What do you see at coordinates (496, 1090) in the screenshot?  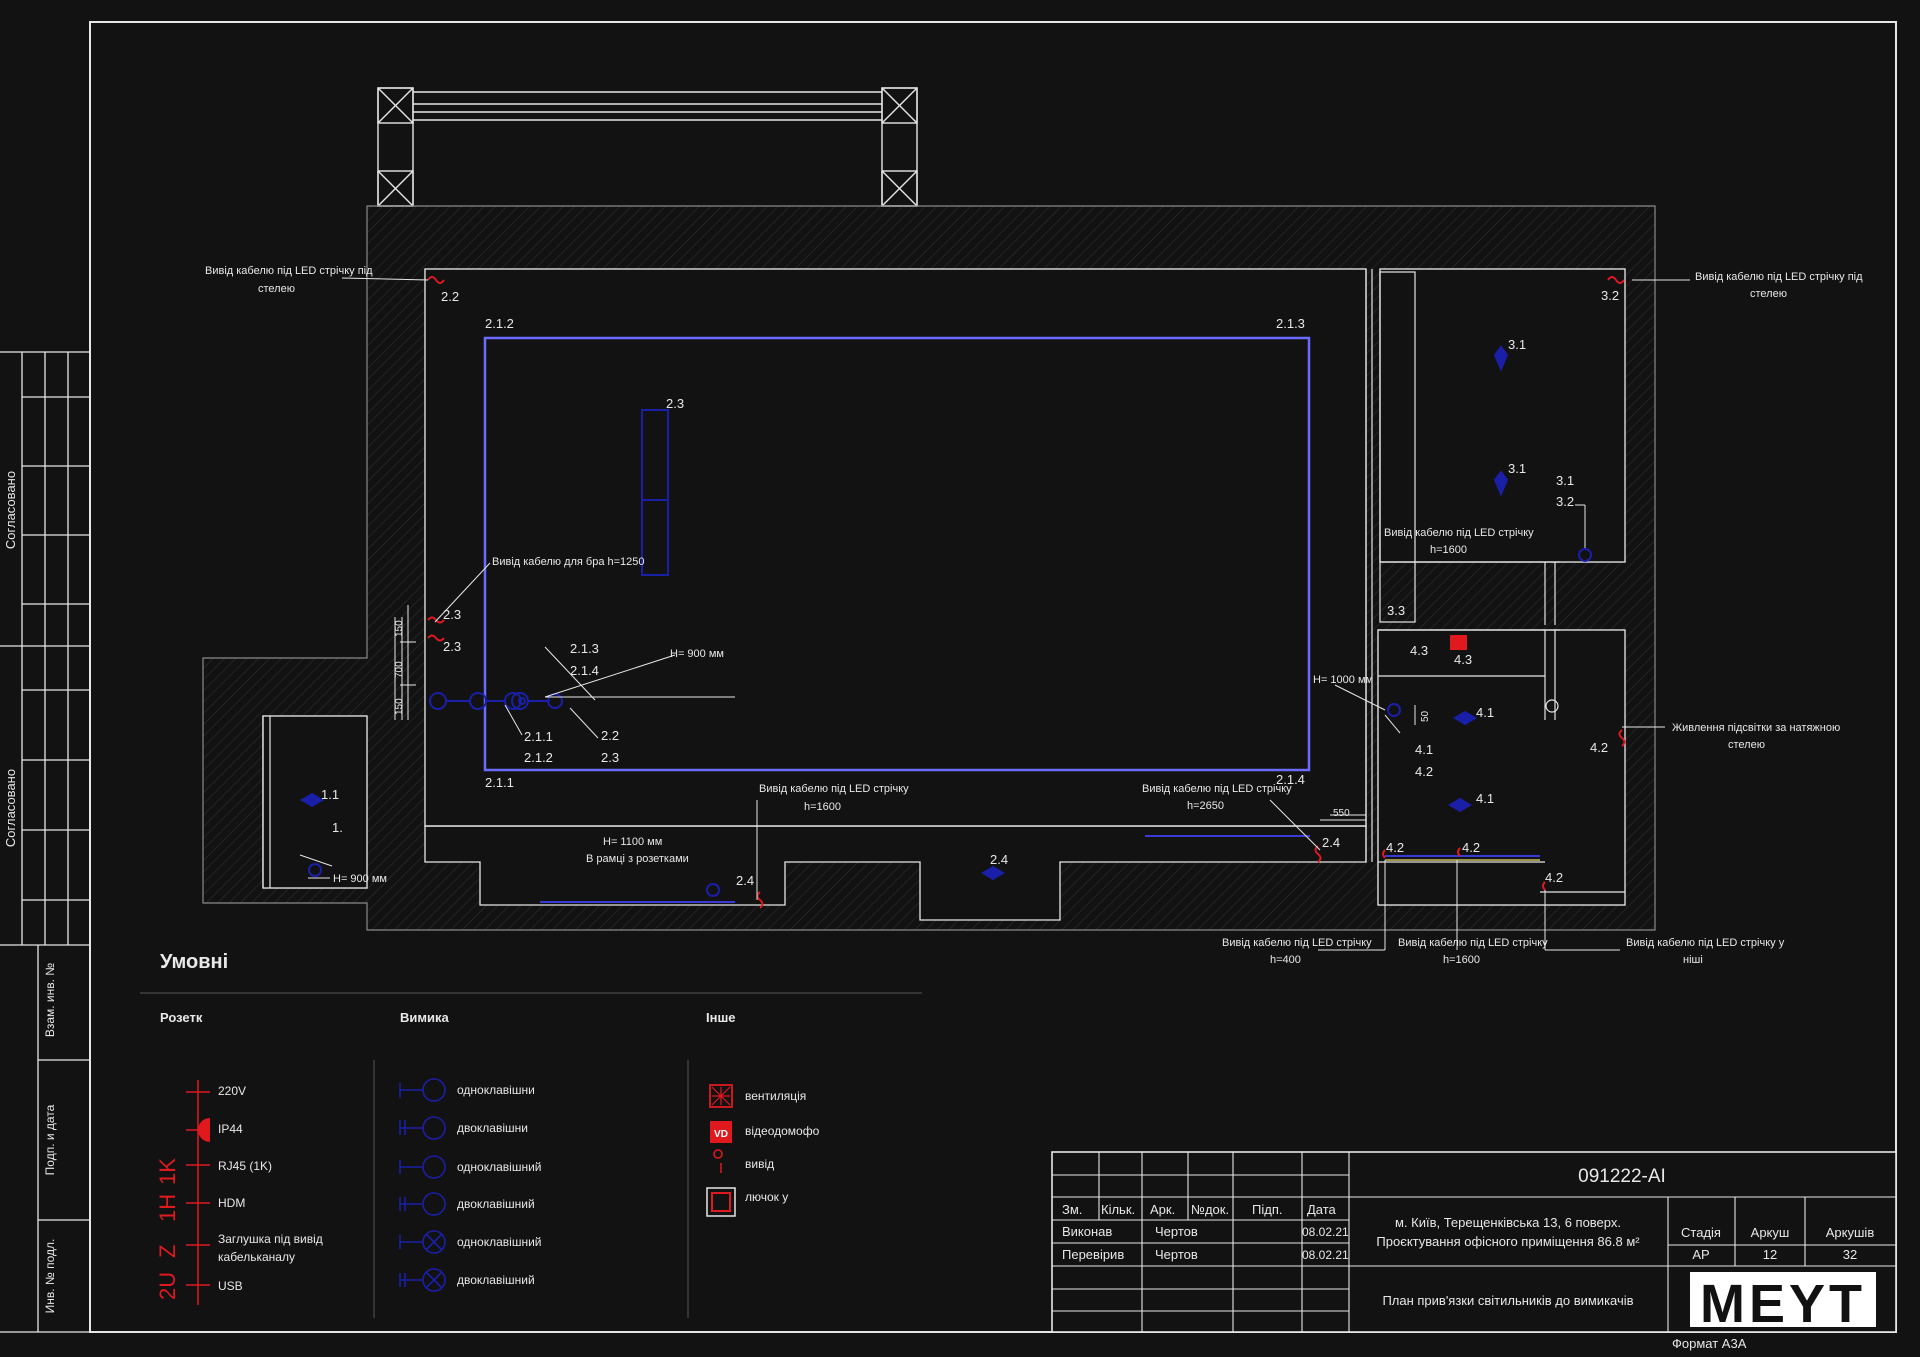 I see `switch-1: одноклавішни` at bounding box center [496, 1090].